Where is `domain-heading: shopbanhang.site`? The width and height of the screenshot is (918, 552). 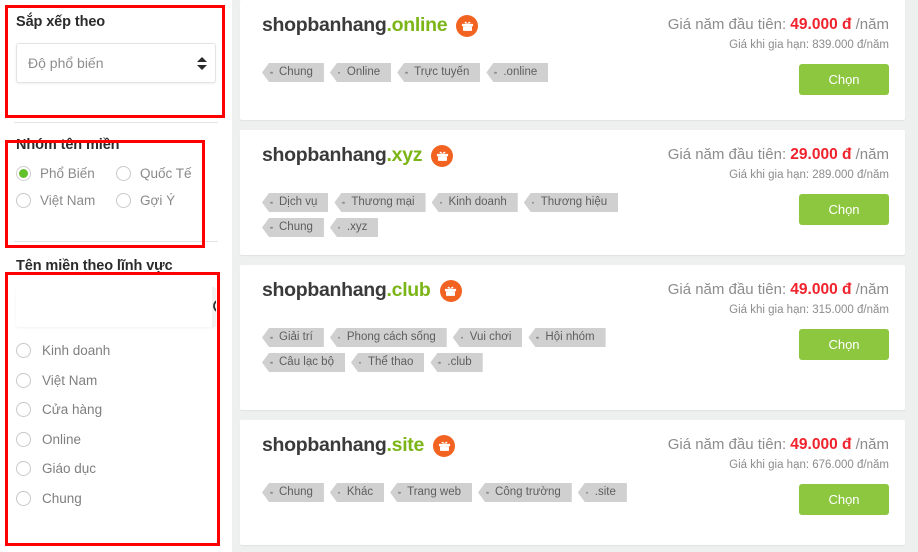
domain-heading: shopbanhang.site is located at coordinates (449, 445).